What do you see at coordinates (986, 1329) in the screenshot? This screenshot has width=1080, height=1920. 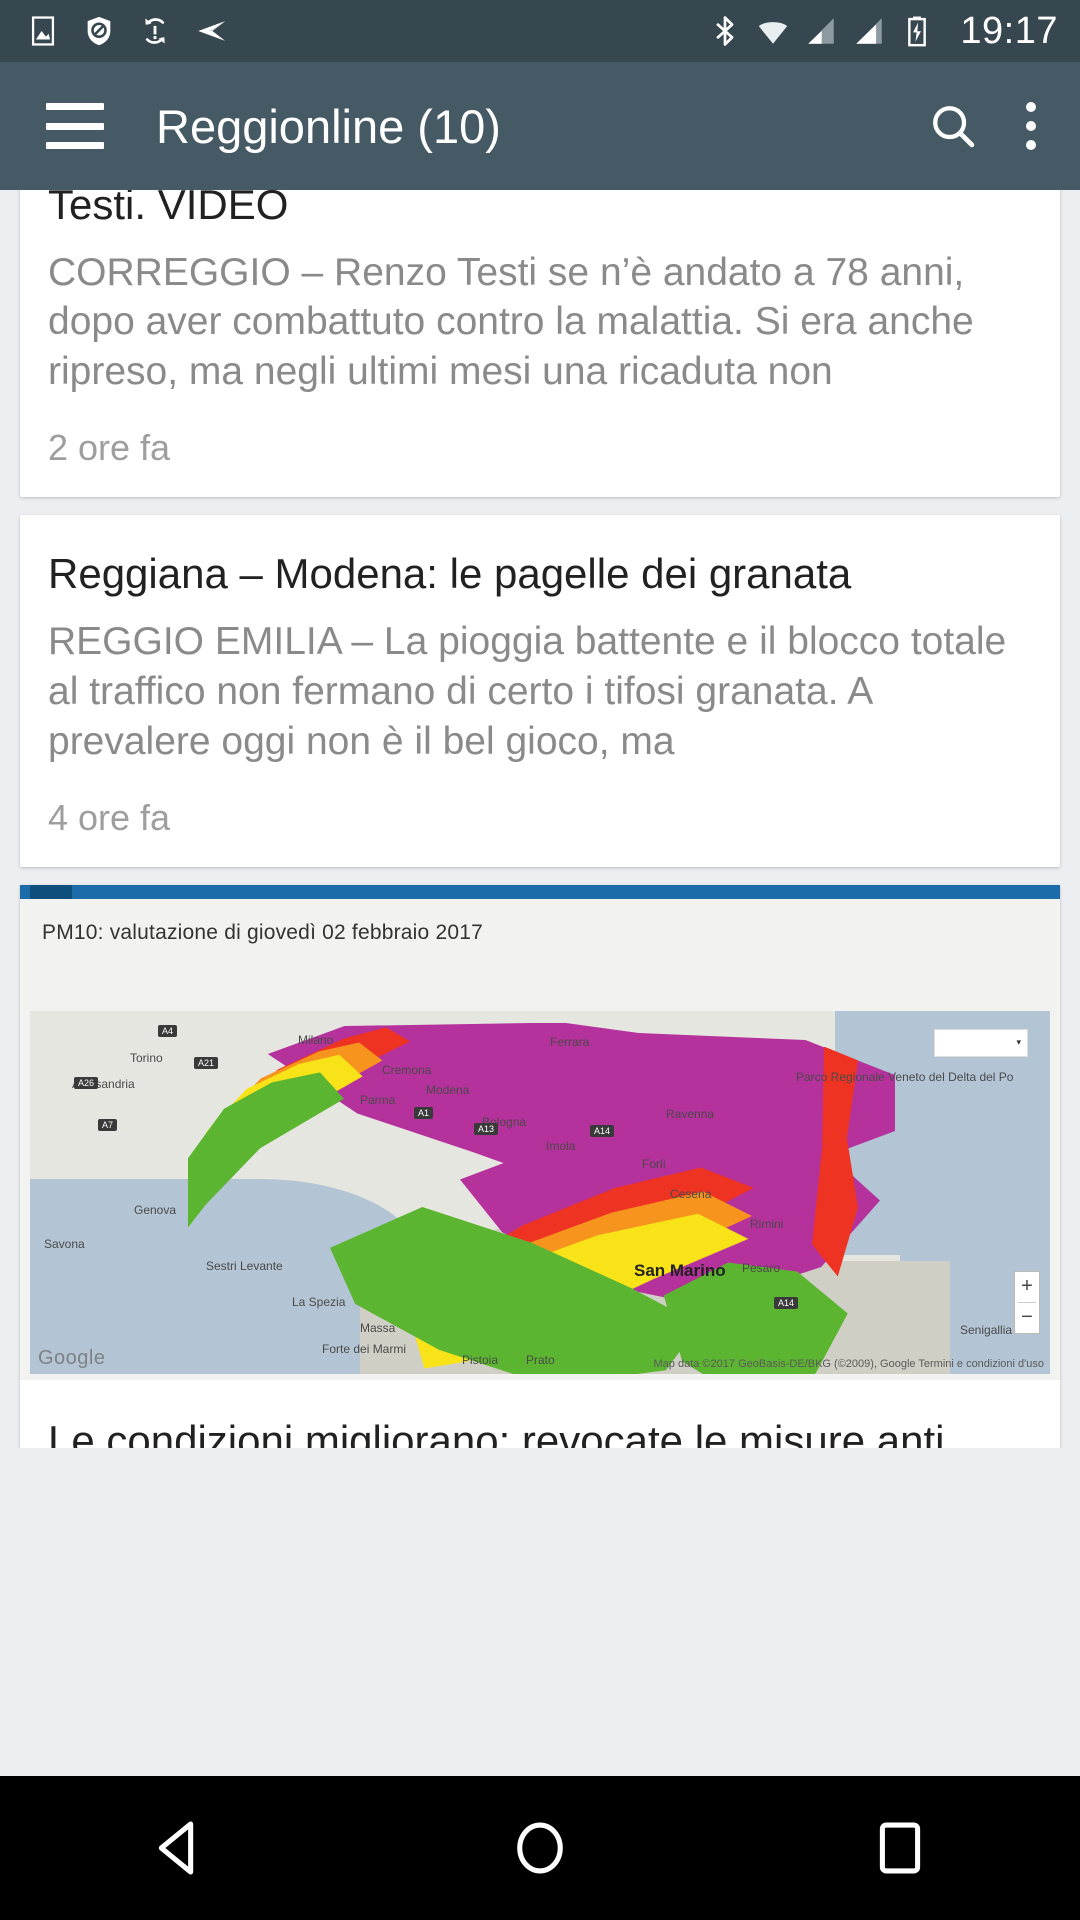 I see `map-label: Senigallia` at bounding box center [986, 1329].